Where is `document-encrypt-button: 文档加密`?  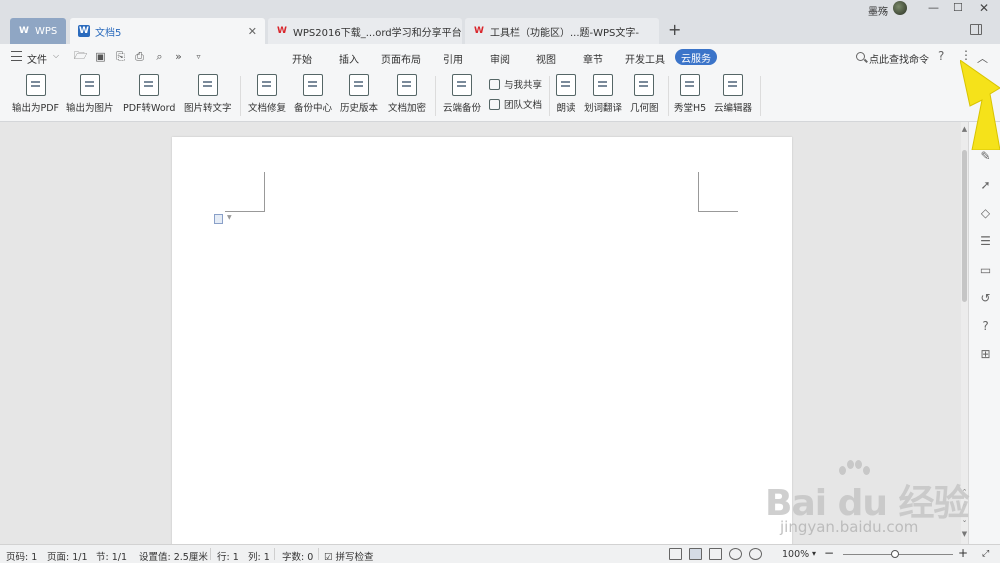
document-encrypt-button: 文档加密 is located at coordinates (407, 94).